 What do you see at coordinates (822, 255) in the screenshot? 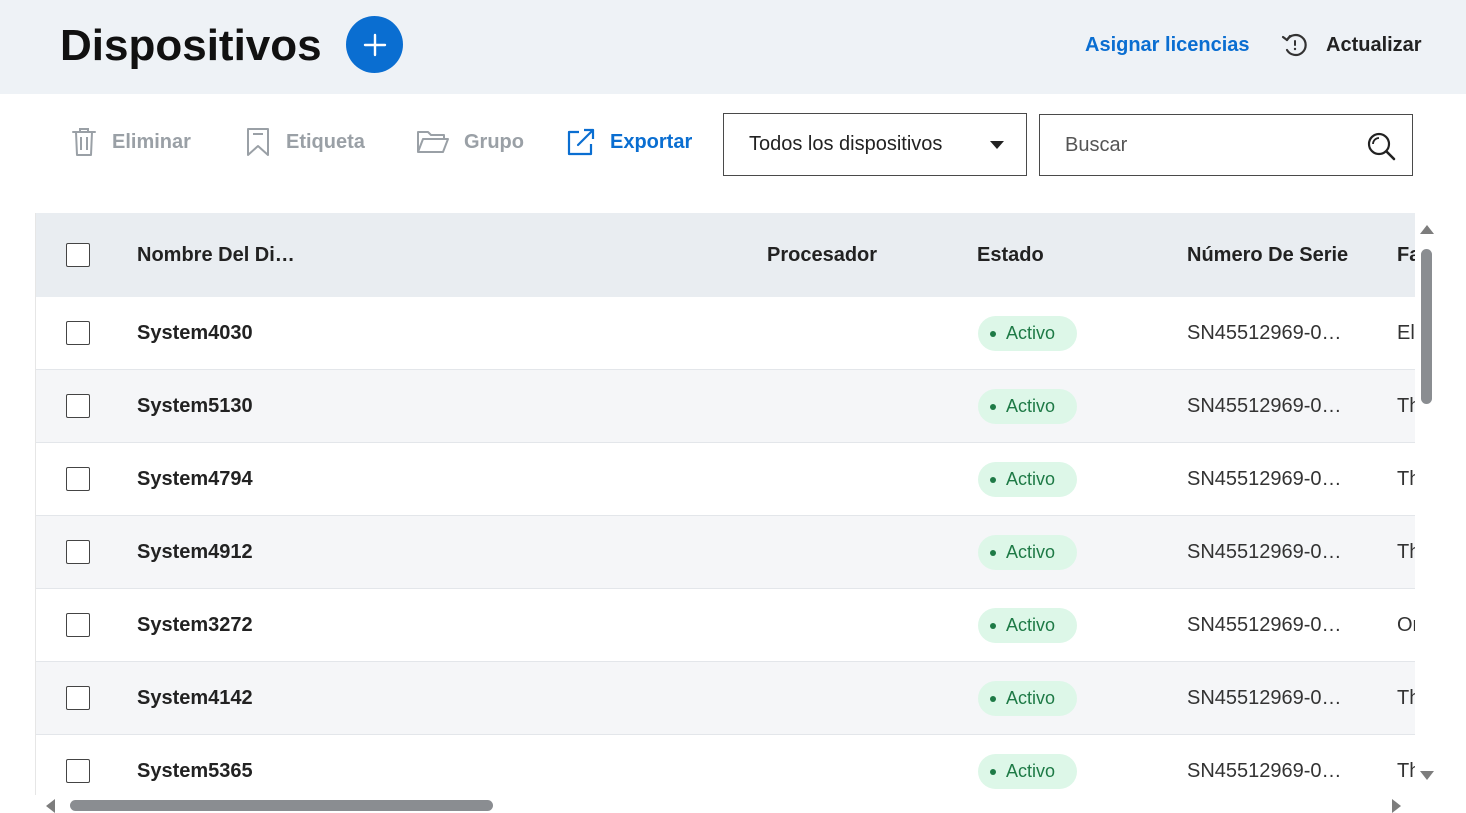
I see `column-header-processor: Procesador` at bounding box center [822, 255].